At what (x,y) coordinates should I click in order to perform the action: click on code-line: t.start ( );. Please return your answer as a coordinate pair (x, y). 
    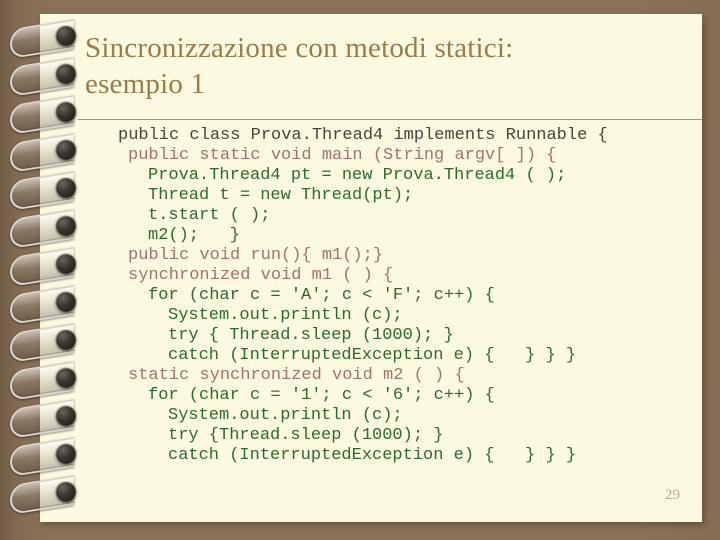
    Looking at the image, I should click on (209, 215).